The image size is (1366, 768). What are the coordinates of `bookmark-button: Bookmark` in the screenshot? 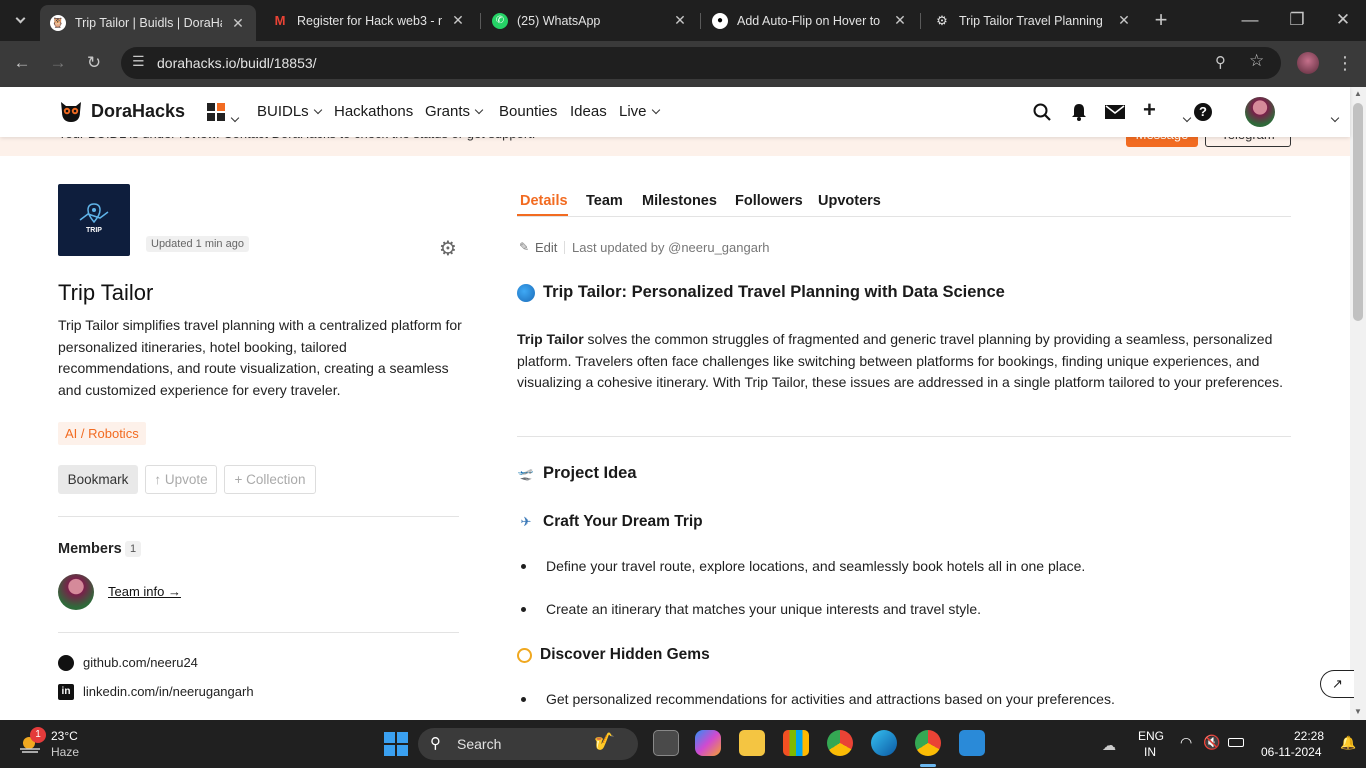 It's located at (98, 479).